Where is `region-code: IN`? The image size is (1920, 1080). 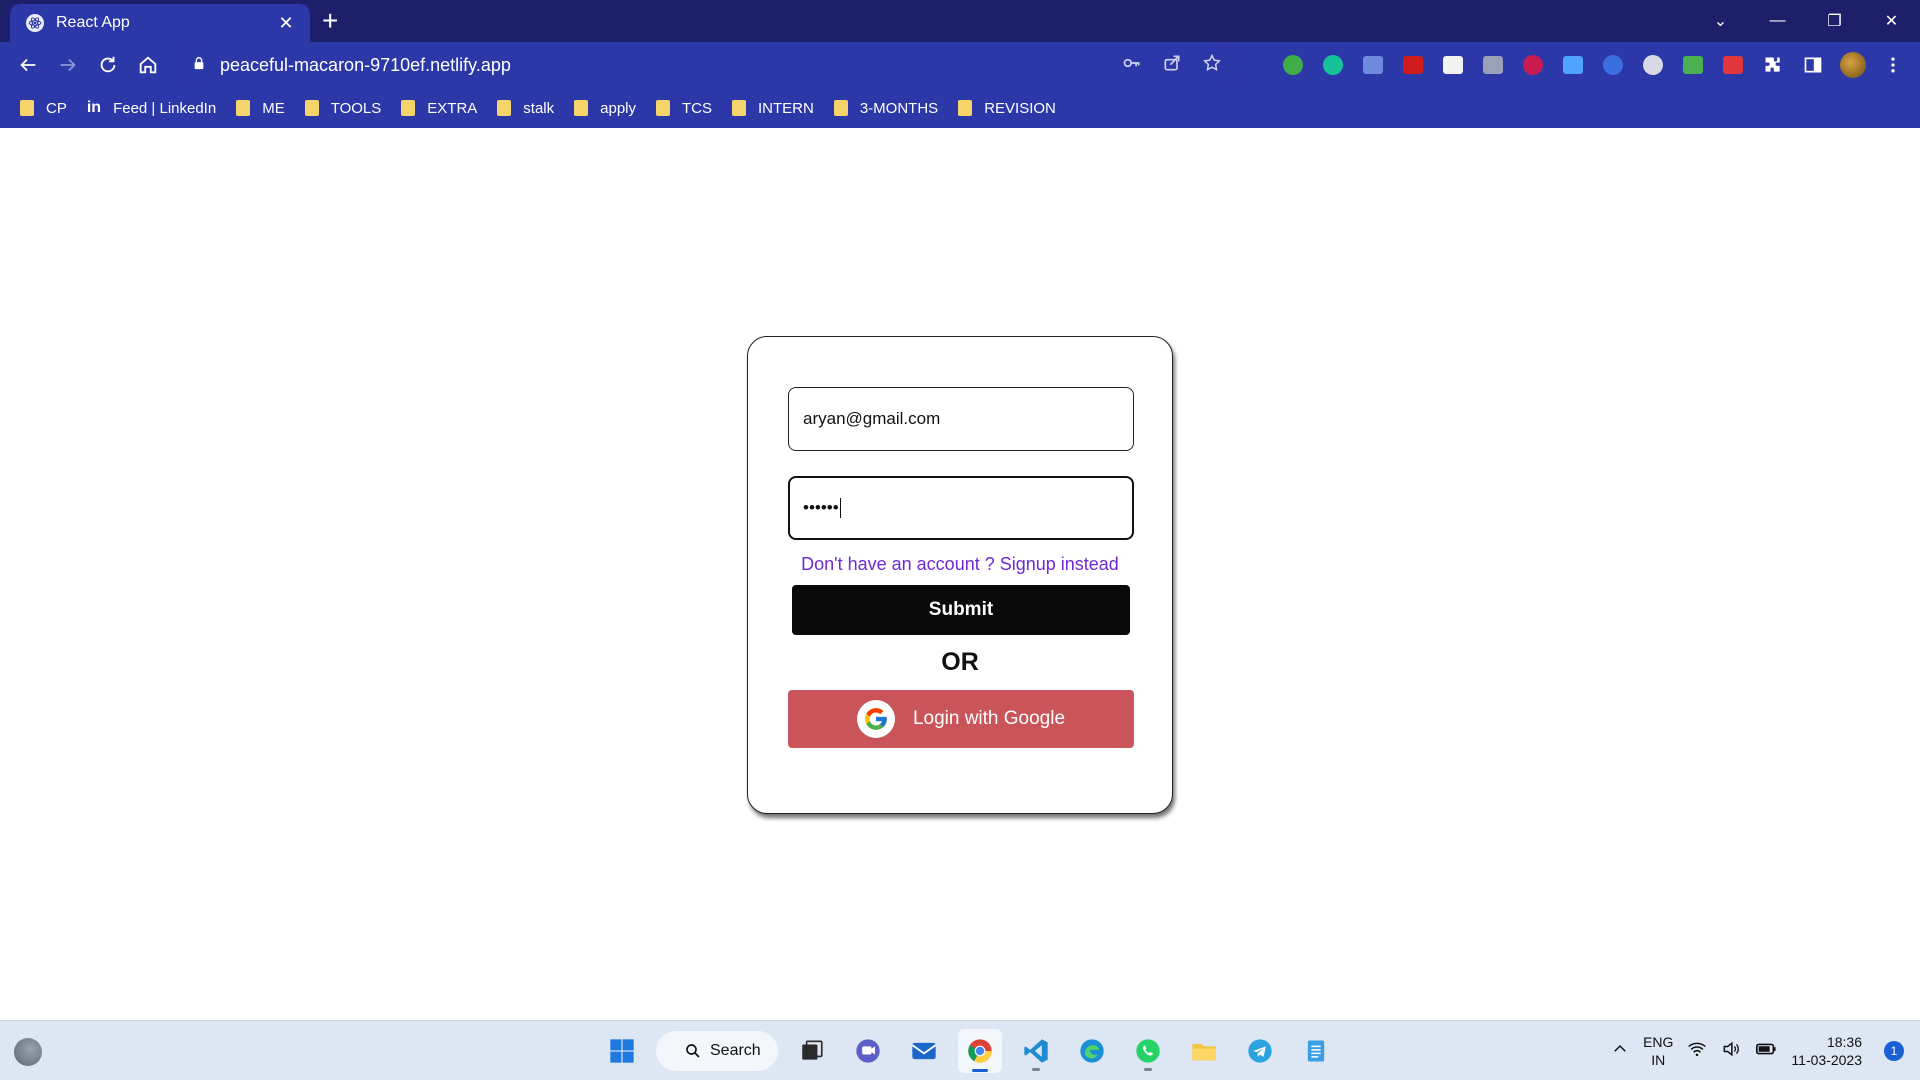 region-code: IN is located at coordinates (1658, 1060).